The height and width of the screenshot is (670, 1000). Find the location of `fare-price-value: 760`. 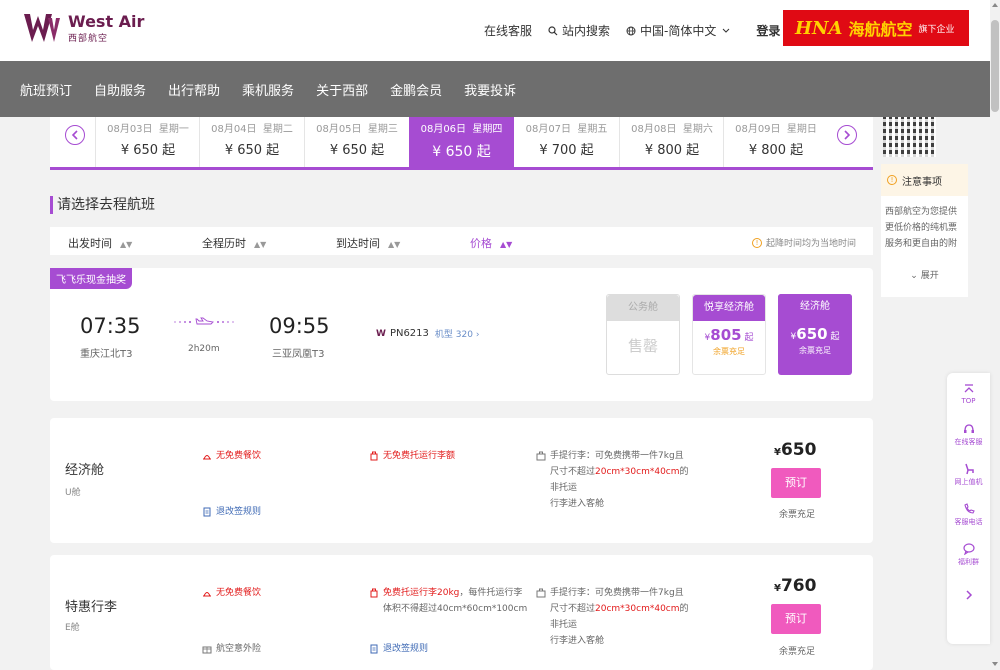

fare-price-value: 760 is located at coordinates (798, 586).